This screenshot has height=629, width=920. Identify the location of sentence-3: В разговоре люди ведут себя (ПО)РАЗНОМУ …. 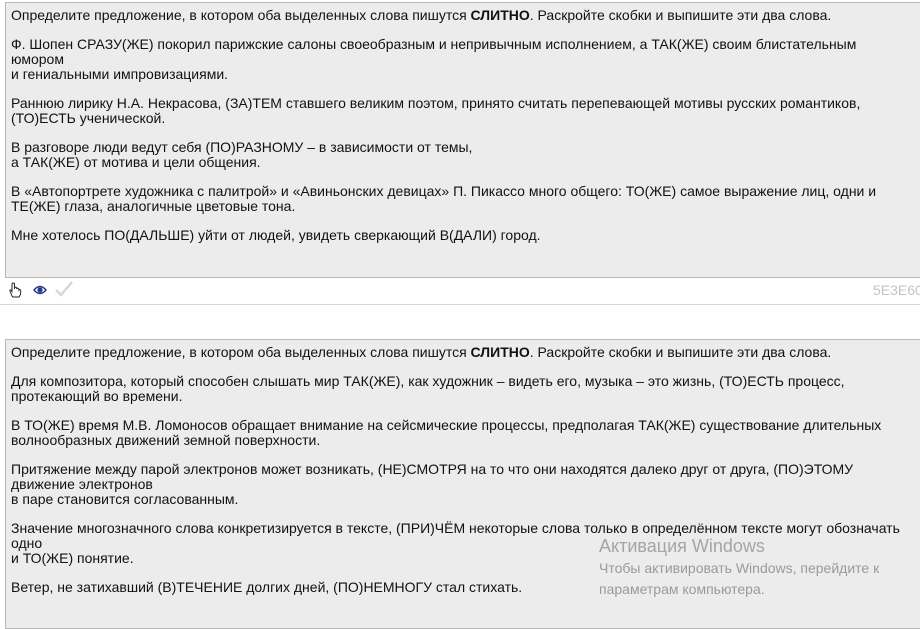
(242, 154).